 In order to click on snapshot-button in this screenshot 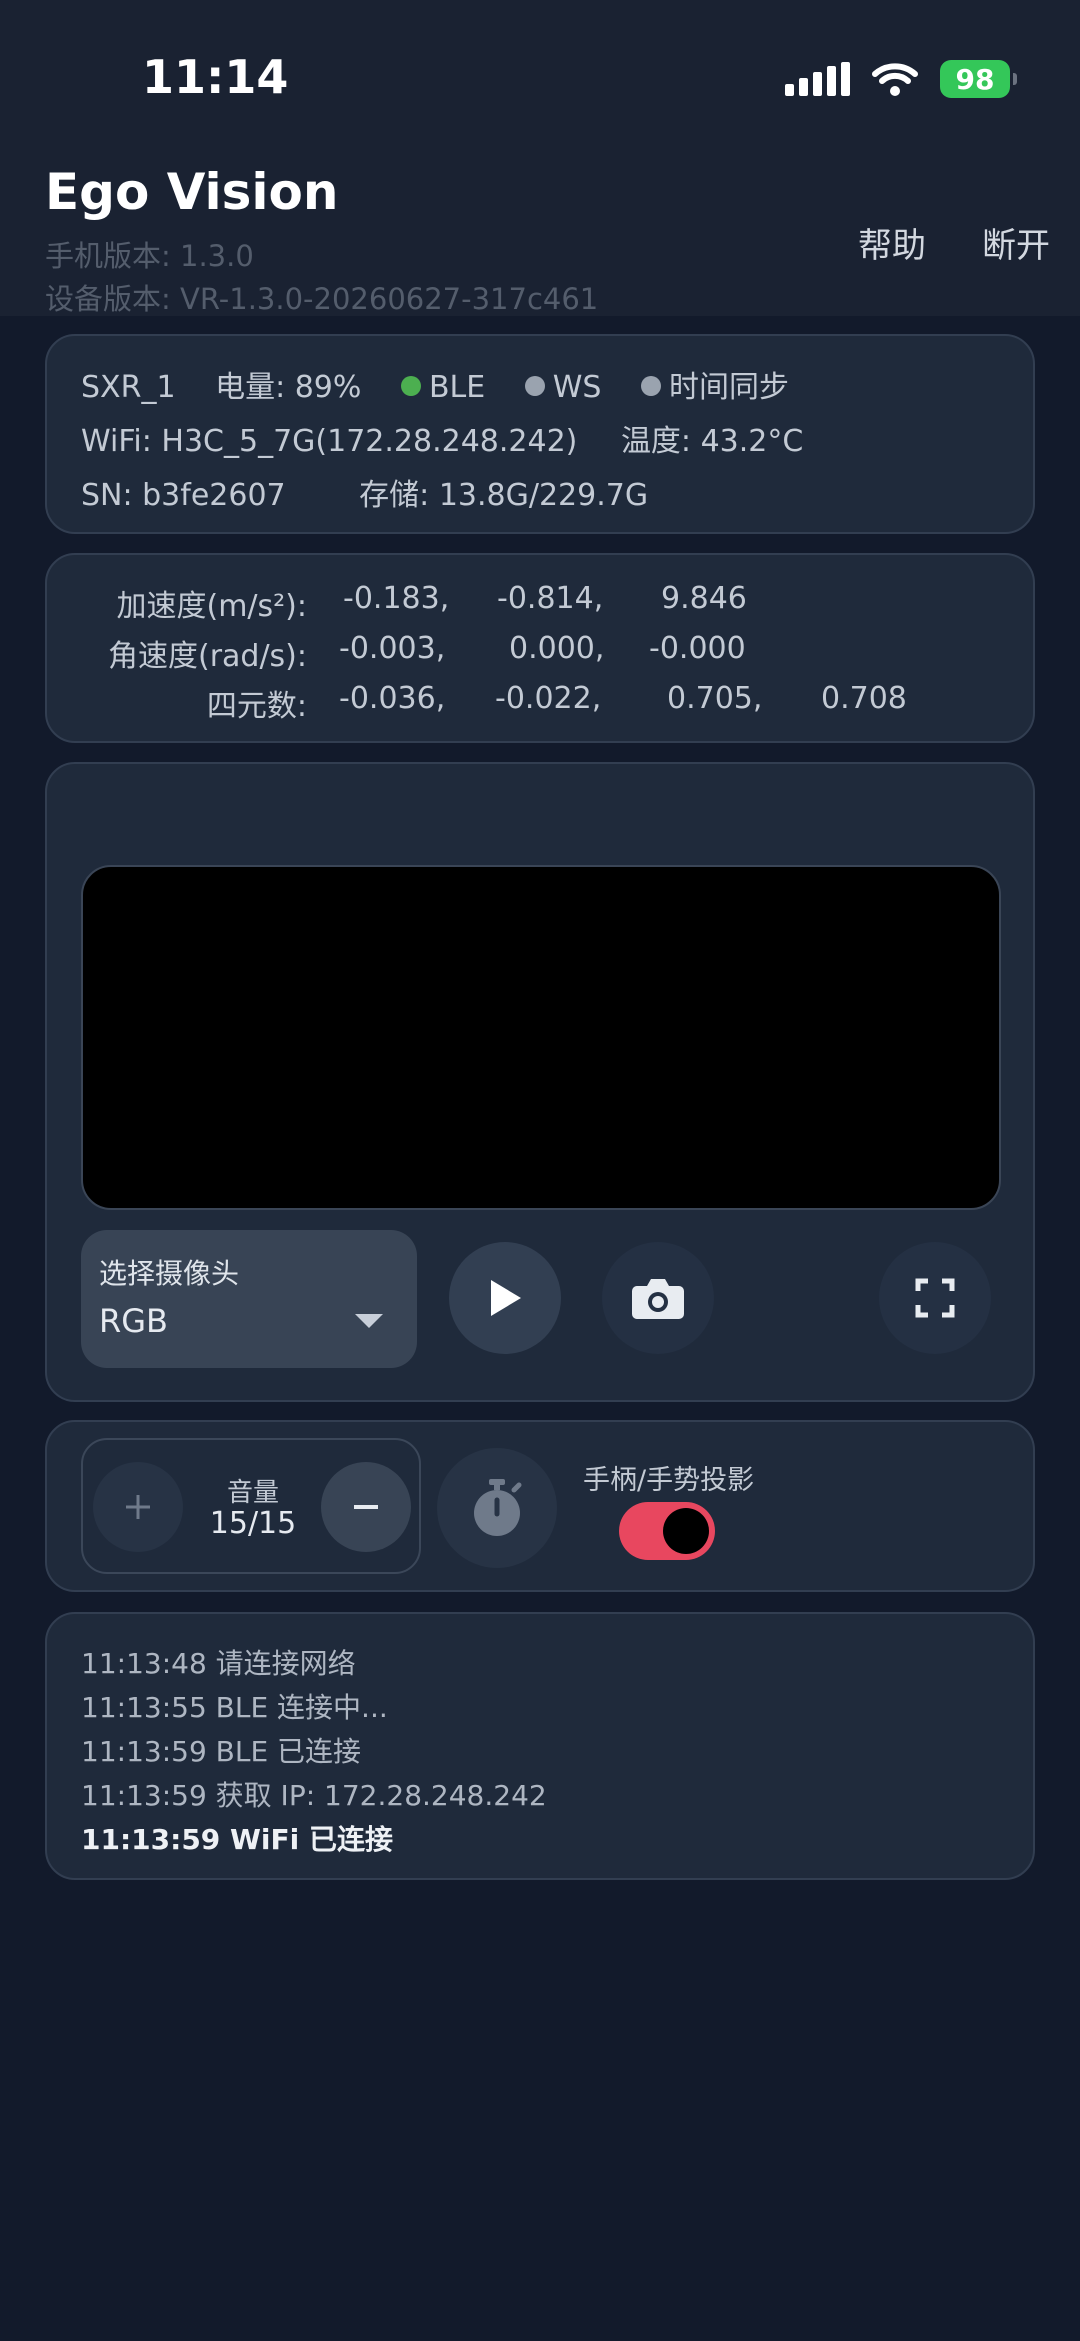, I will do `click(658, 1298)`.